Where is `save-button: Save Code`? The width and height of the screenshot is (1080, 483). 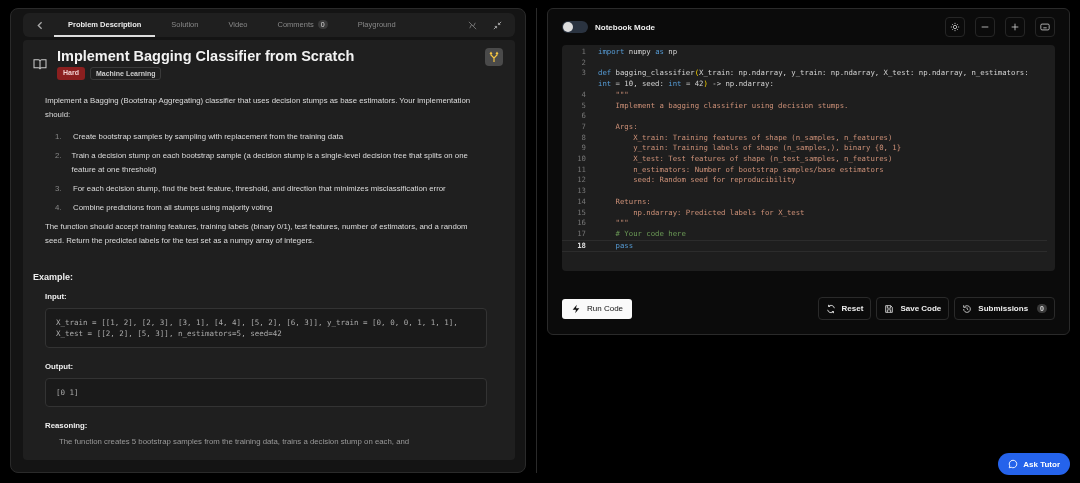 save-button: Save Code is located at coordinates (913, 308).